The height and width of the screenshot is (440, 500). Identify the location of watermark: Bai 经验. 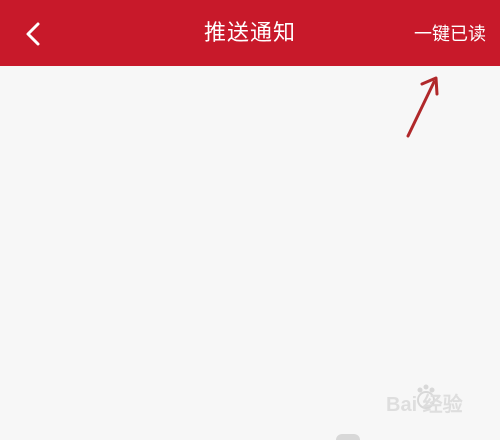
(428, 402).